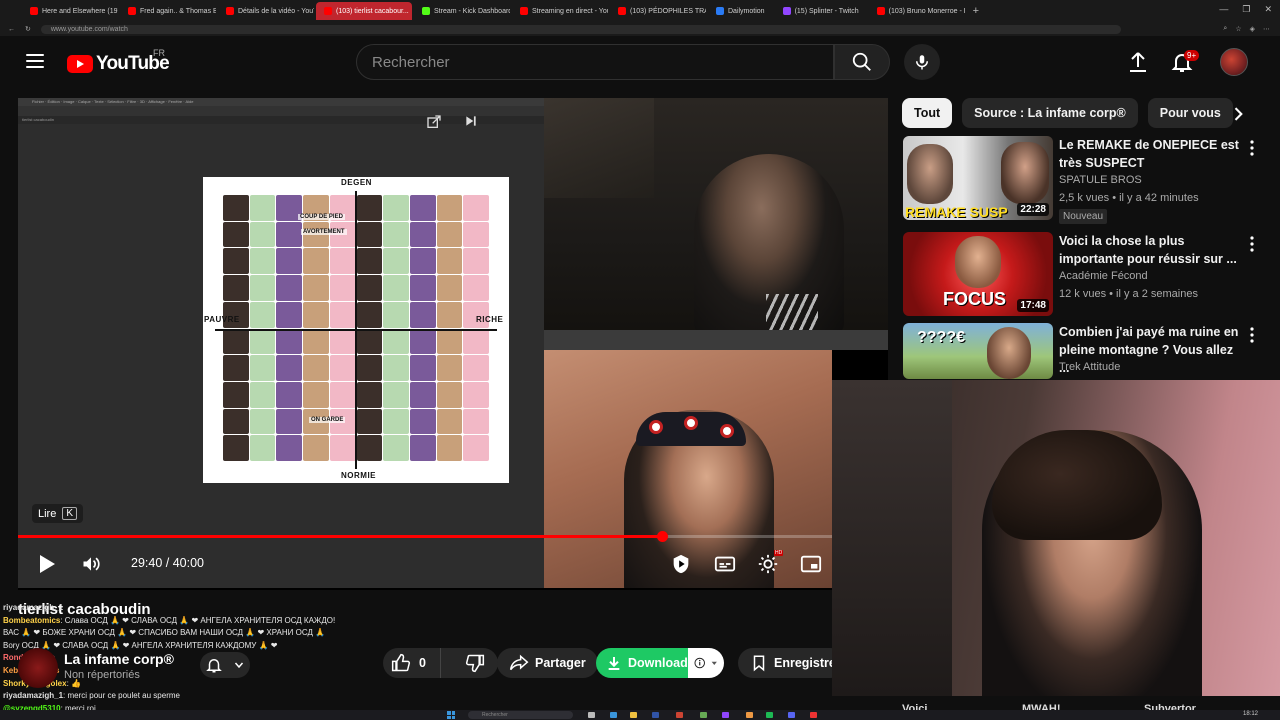 The height and width of the screenshot is (720, 1280). I want to click on channel-avatar, so click(38, 668).